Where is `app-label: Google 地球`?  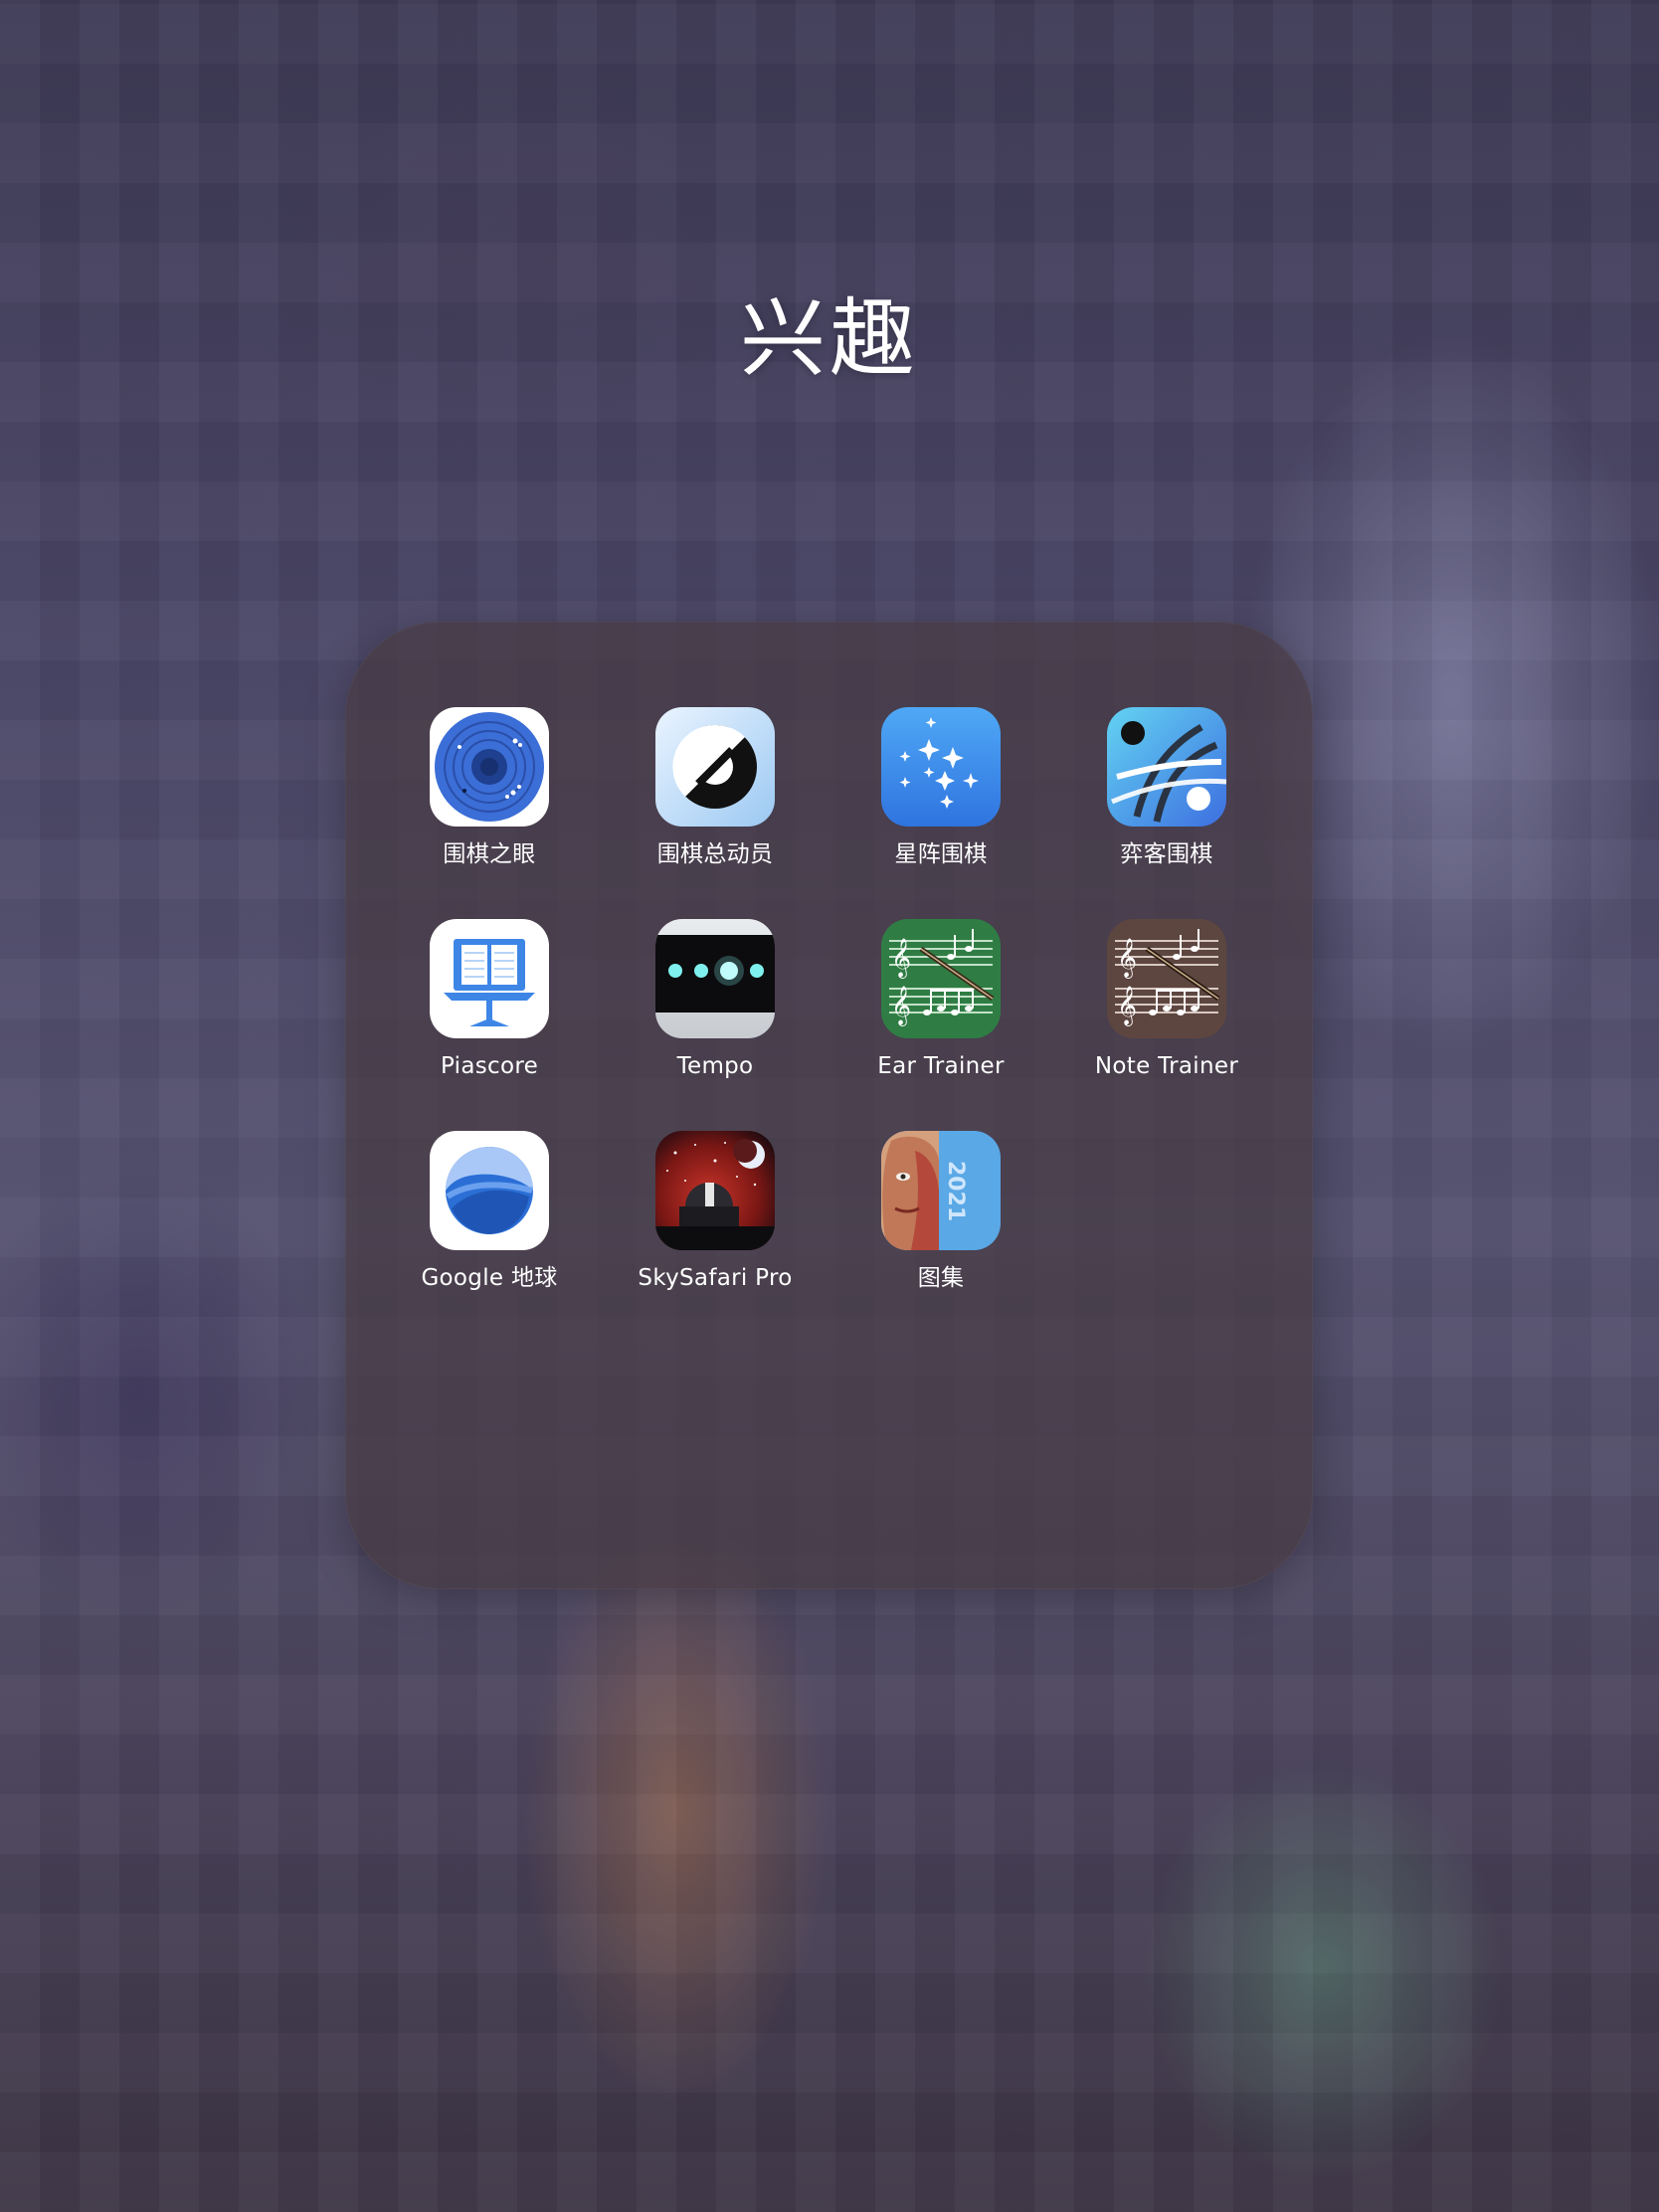
app-label: Google 地球 is located at coordinates (489, 1278).